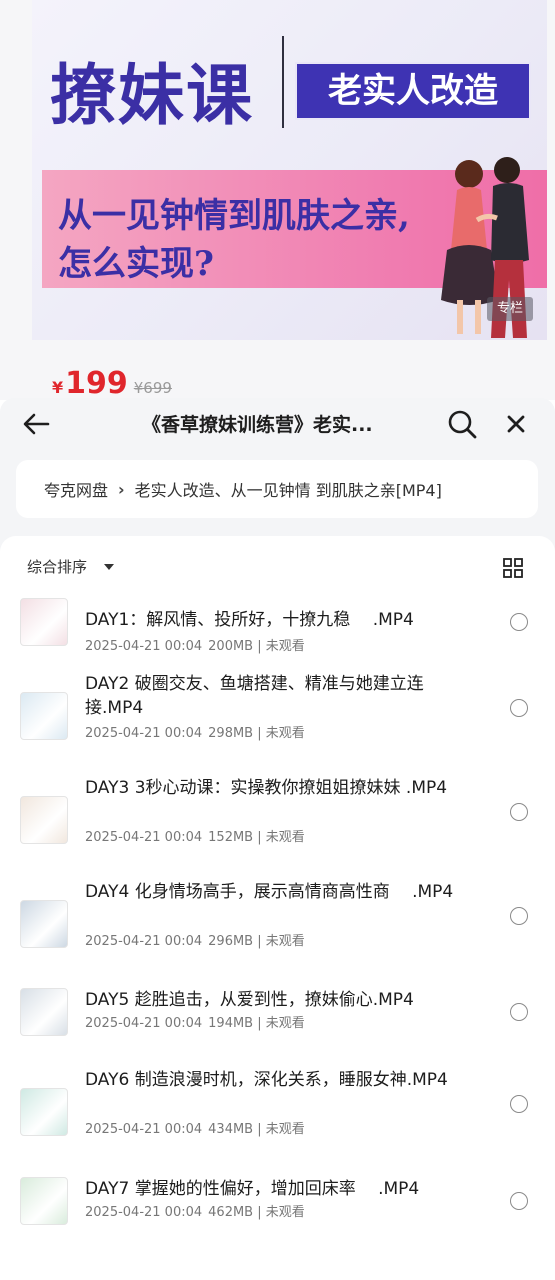 This screenshot has height=1280, width=555. I want to click on search-icon, so click(462, 424).